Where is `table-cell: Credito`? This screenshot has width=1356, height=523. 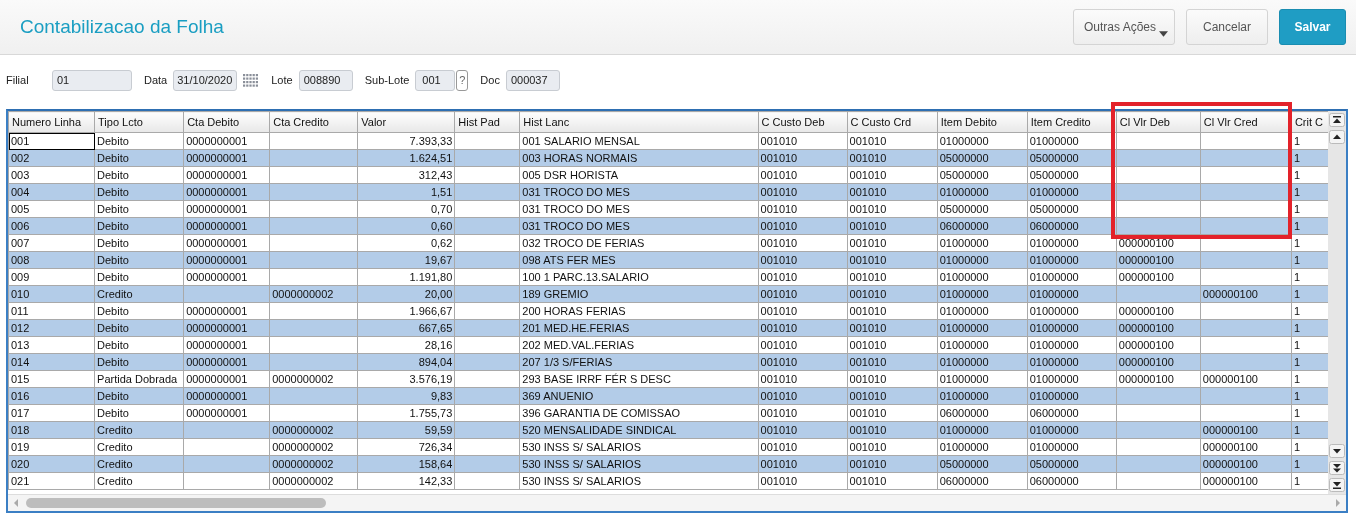 table-cell: Credito is located at coordinates (139, 430).